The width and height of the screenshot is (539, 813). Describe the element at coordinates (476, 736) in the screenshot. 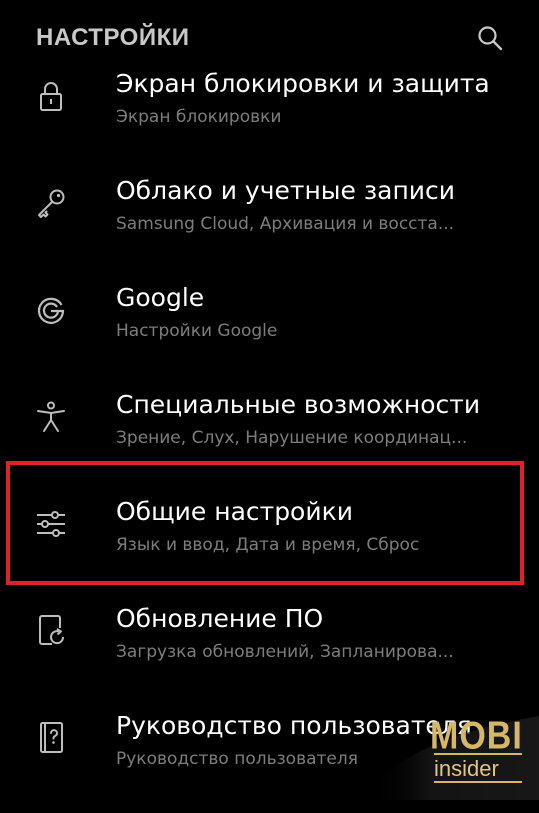

I see `watermark-text: MOBI` at that location.